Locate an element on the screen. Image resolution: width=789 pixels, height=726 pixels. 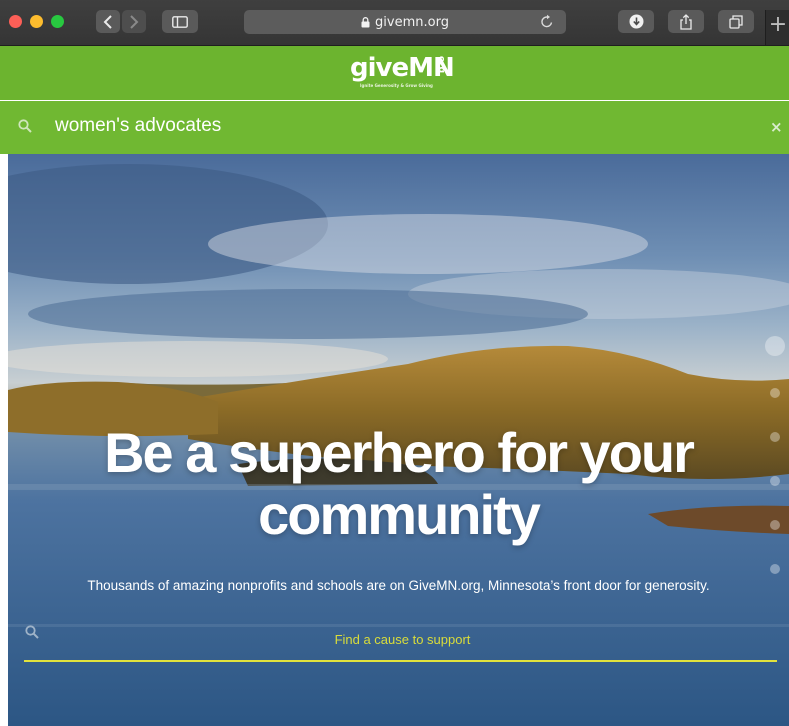
cause-search-field is located at coordinates (402, 639).